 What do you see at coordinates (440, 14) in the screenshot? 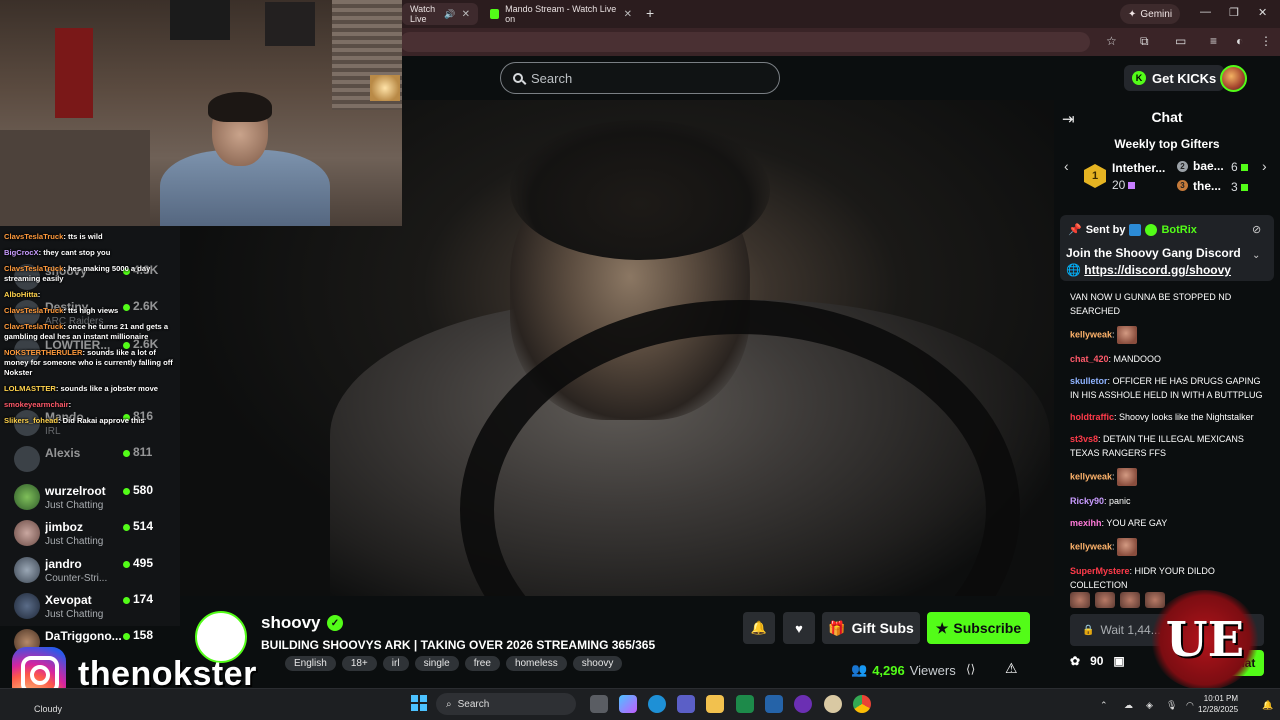
I see `browser-tab-active: Watch Live 🔊 ✕` at bounding box center [440, 14].